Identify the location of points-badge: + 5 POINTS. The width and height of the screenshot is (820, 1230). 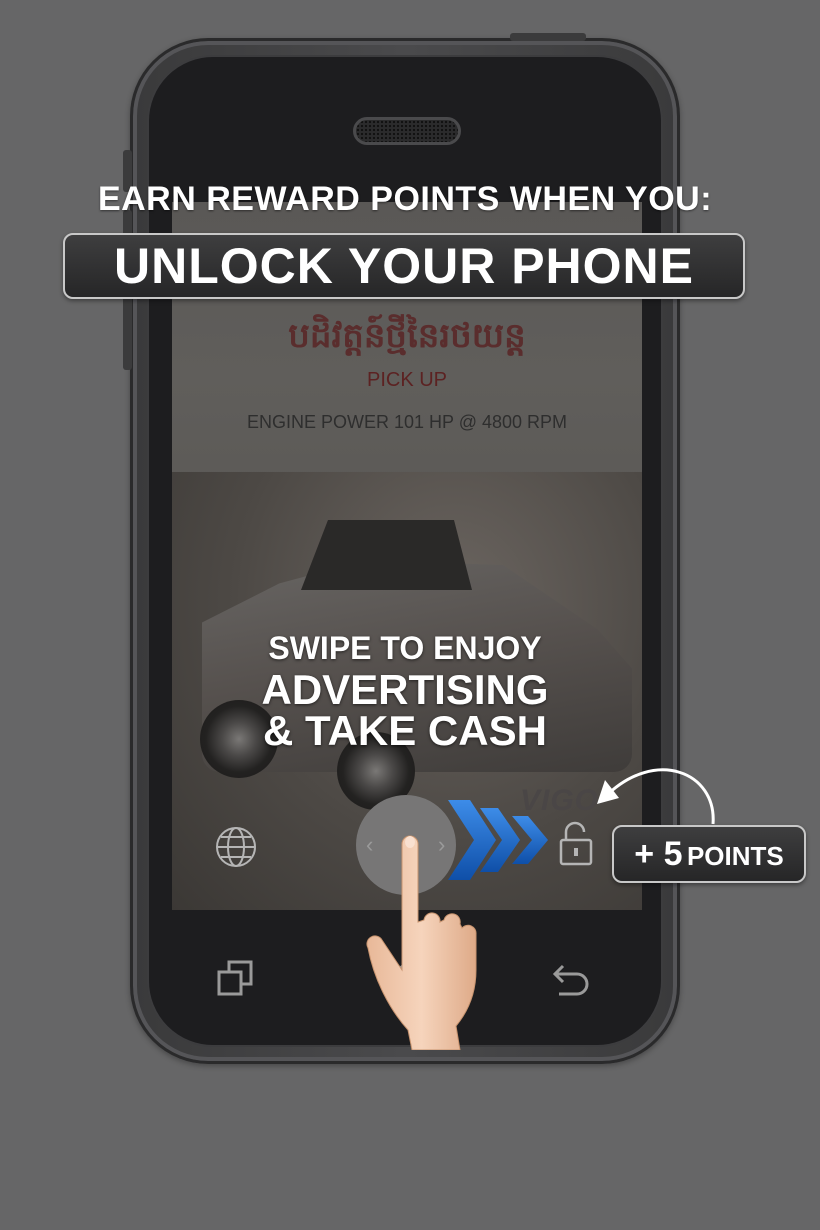
(709, 854).